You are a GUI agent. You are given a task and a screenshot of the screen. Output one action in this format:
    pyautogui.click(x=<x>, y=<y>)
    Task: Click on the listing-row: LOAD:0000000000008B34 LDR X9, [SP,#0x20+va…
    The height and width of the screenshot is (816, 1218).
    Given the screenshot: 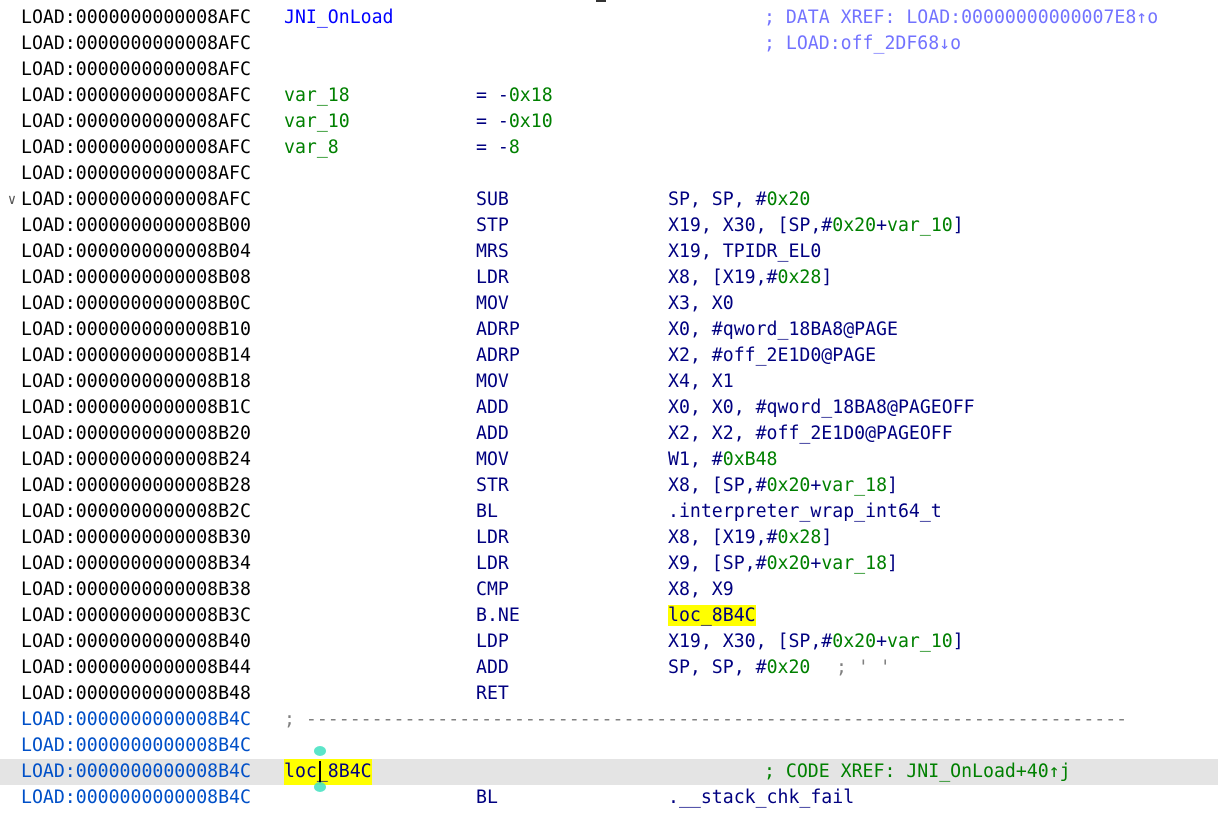 What is the action you would take?
    pyautogui.click(x=609, y=564)
    